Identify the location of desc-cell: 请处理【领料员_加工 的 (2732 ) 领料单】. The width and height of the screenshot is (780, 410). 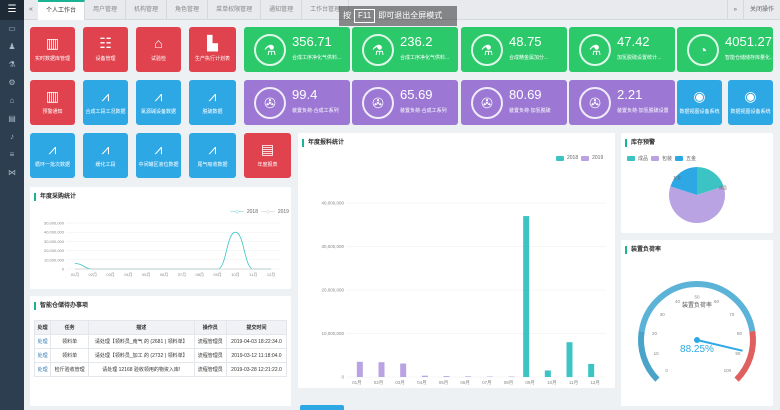
(141, 355).